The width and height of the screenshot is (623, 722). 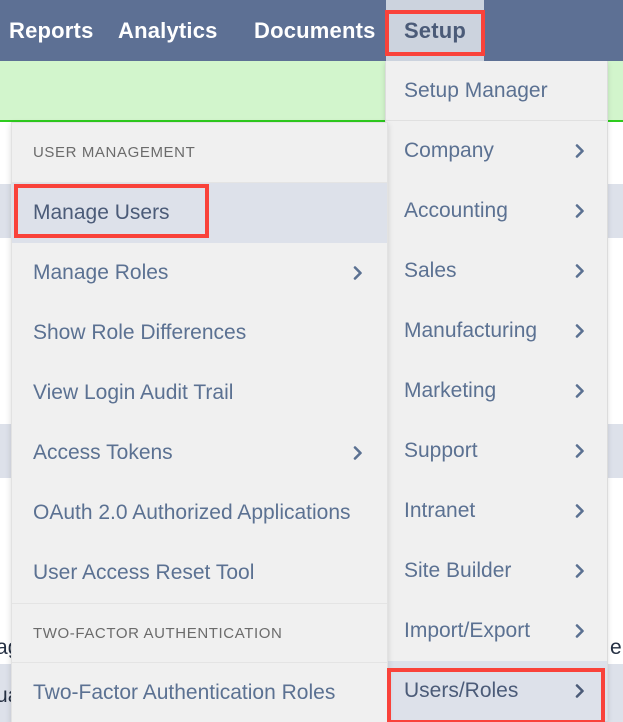 I want to click on submenu-item-view-login-audit-trail: View Login Audit Trail, so click(x=199, y=393).